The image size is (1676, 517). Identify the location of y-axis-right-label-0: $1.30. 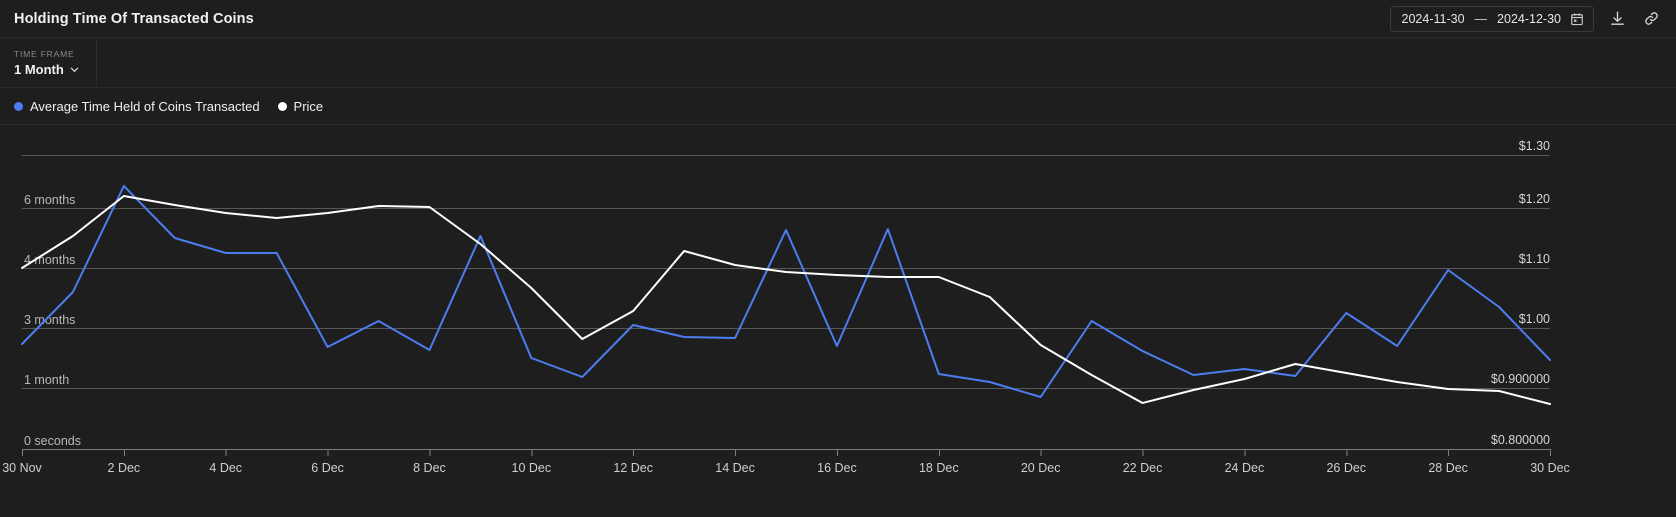
(1534, 146).